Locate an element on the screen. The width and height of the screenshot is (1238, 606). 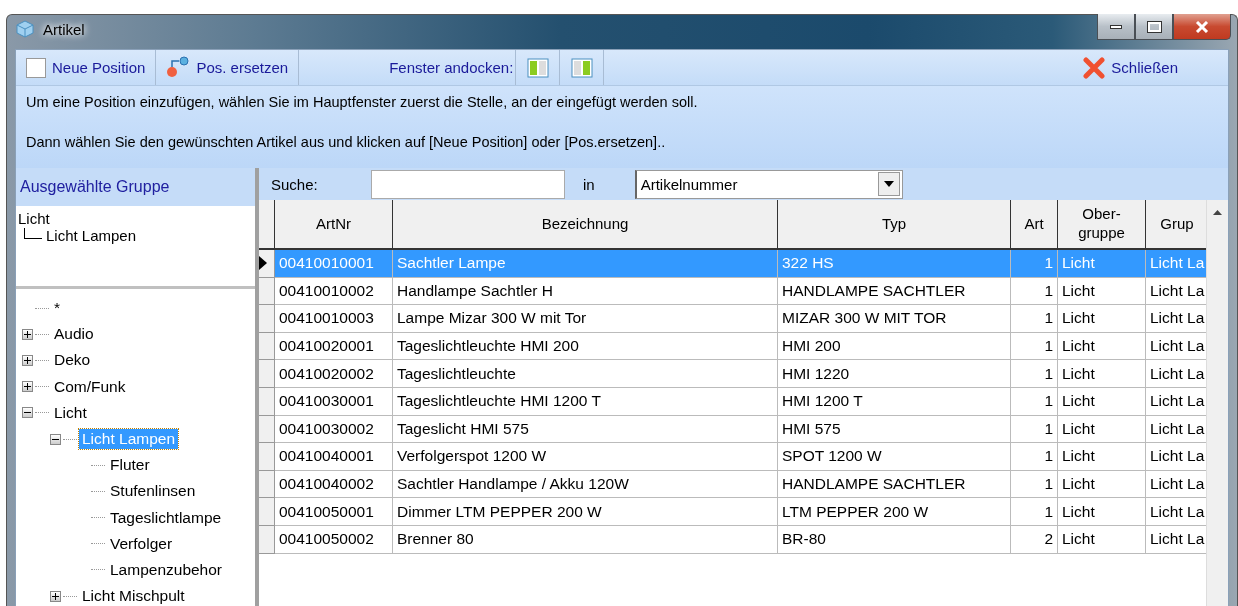
dock-right-icon is located at coordinates (581, 67).